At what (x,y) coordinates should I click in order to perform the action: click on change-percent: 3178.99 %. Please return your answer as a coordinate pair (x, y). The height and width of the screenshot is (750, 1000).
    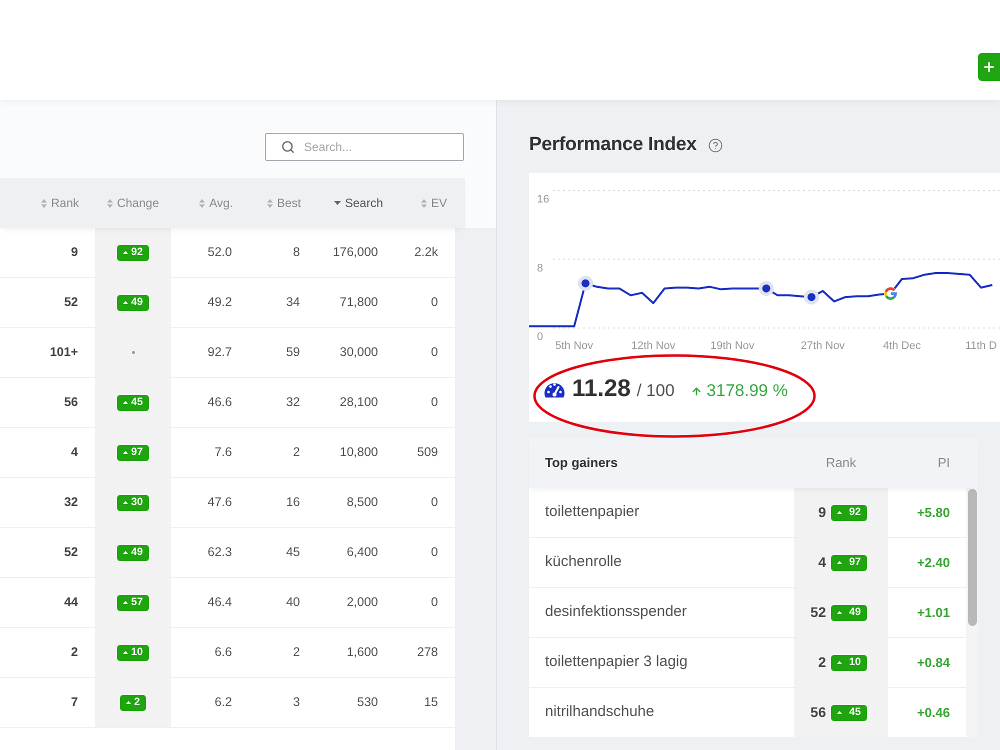
    Looking at the image, I should click on (747, 390).